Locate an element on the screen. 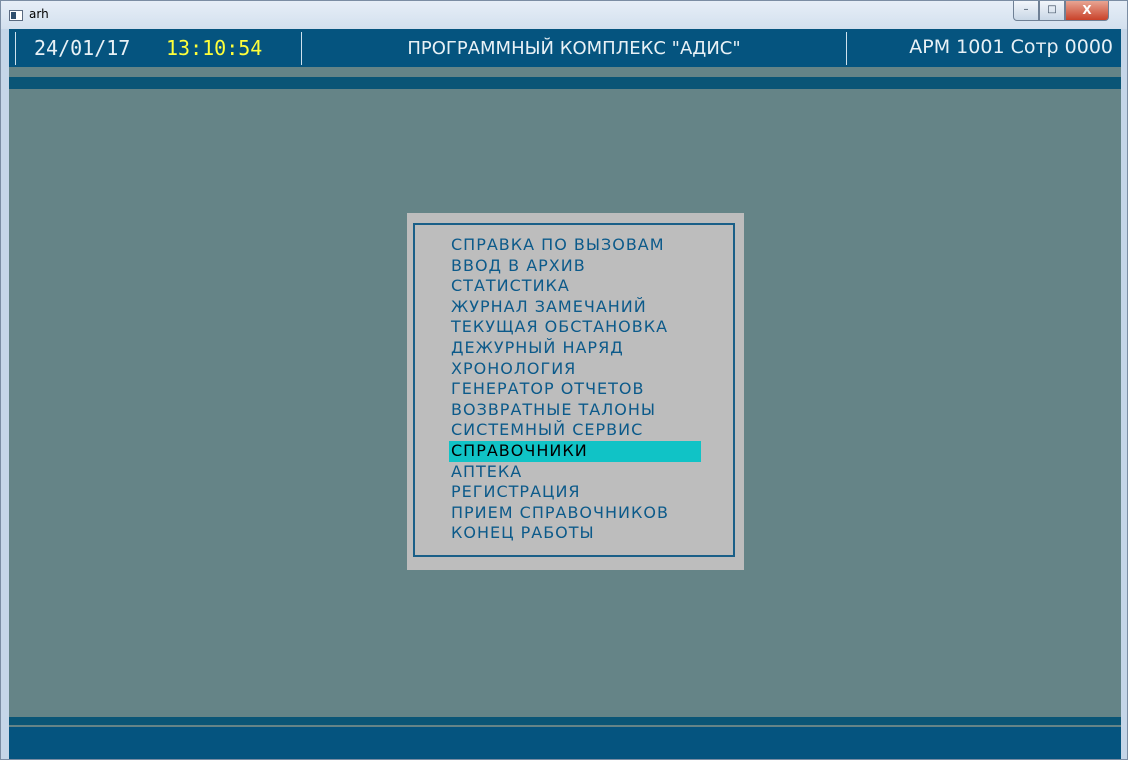  title-cell: ПРОГРАММНЫЙ КОМПЛЕКС "АДИС" is located at coordinates (574, 48).